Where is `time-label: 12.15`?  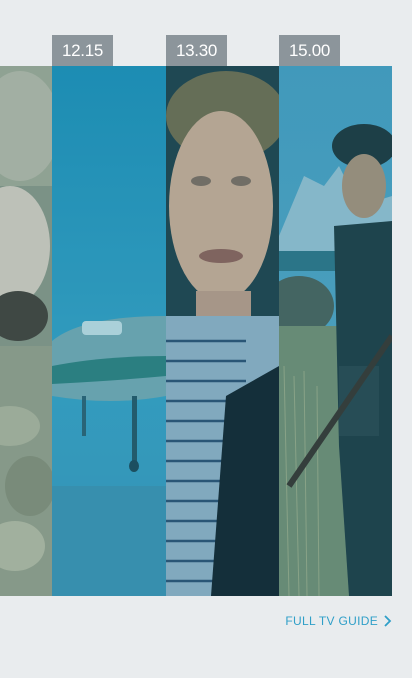 time-label: 12.15 is located at coordinates (83, 50).